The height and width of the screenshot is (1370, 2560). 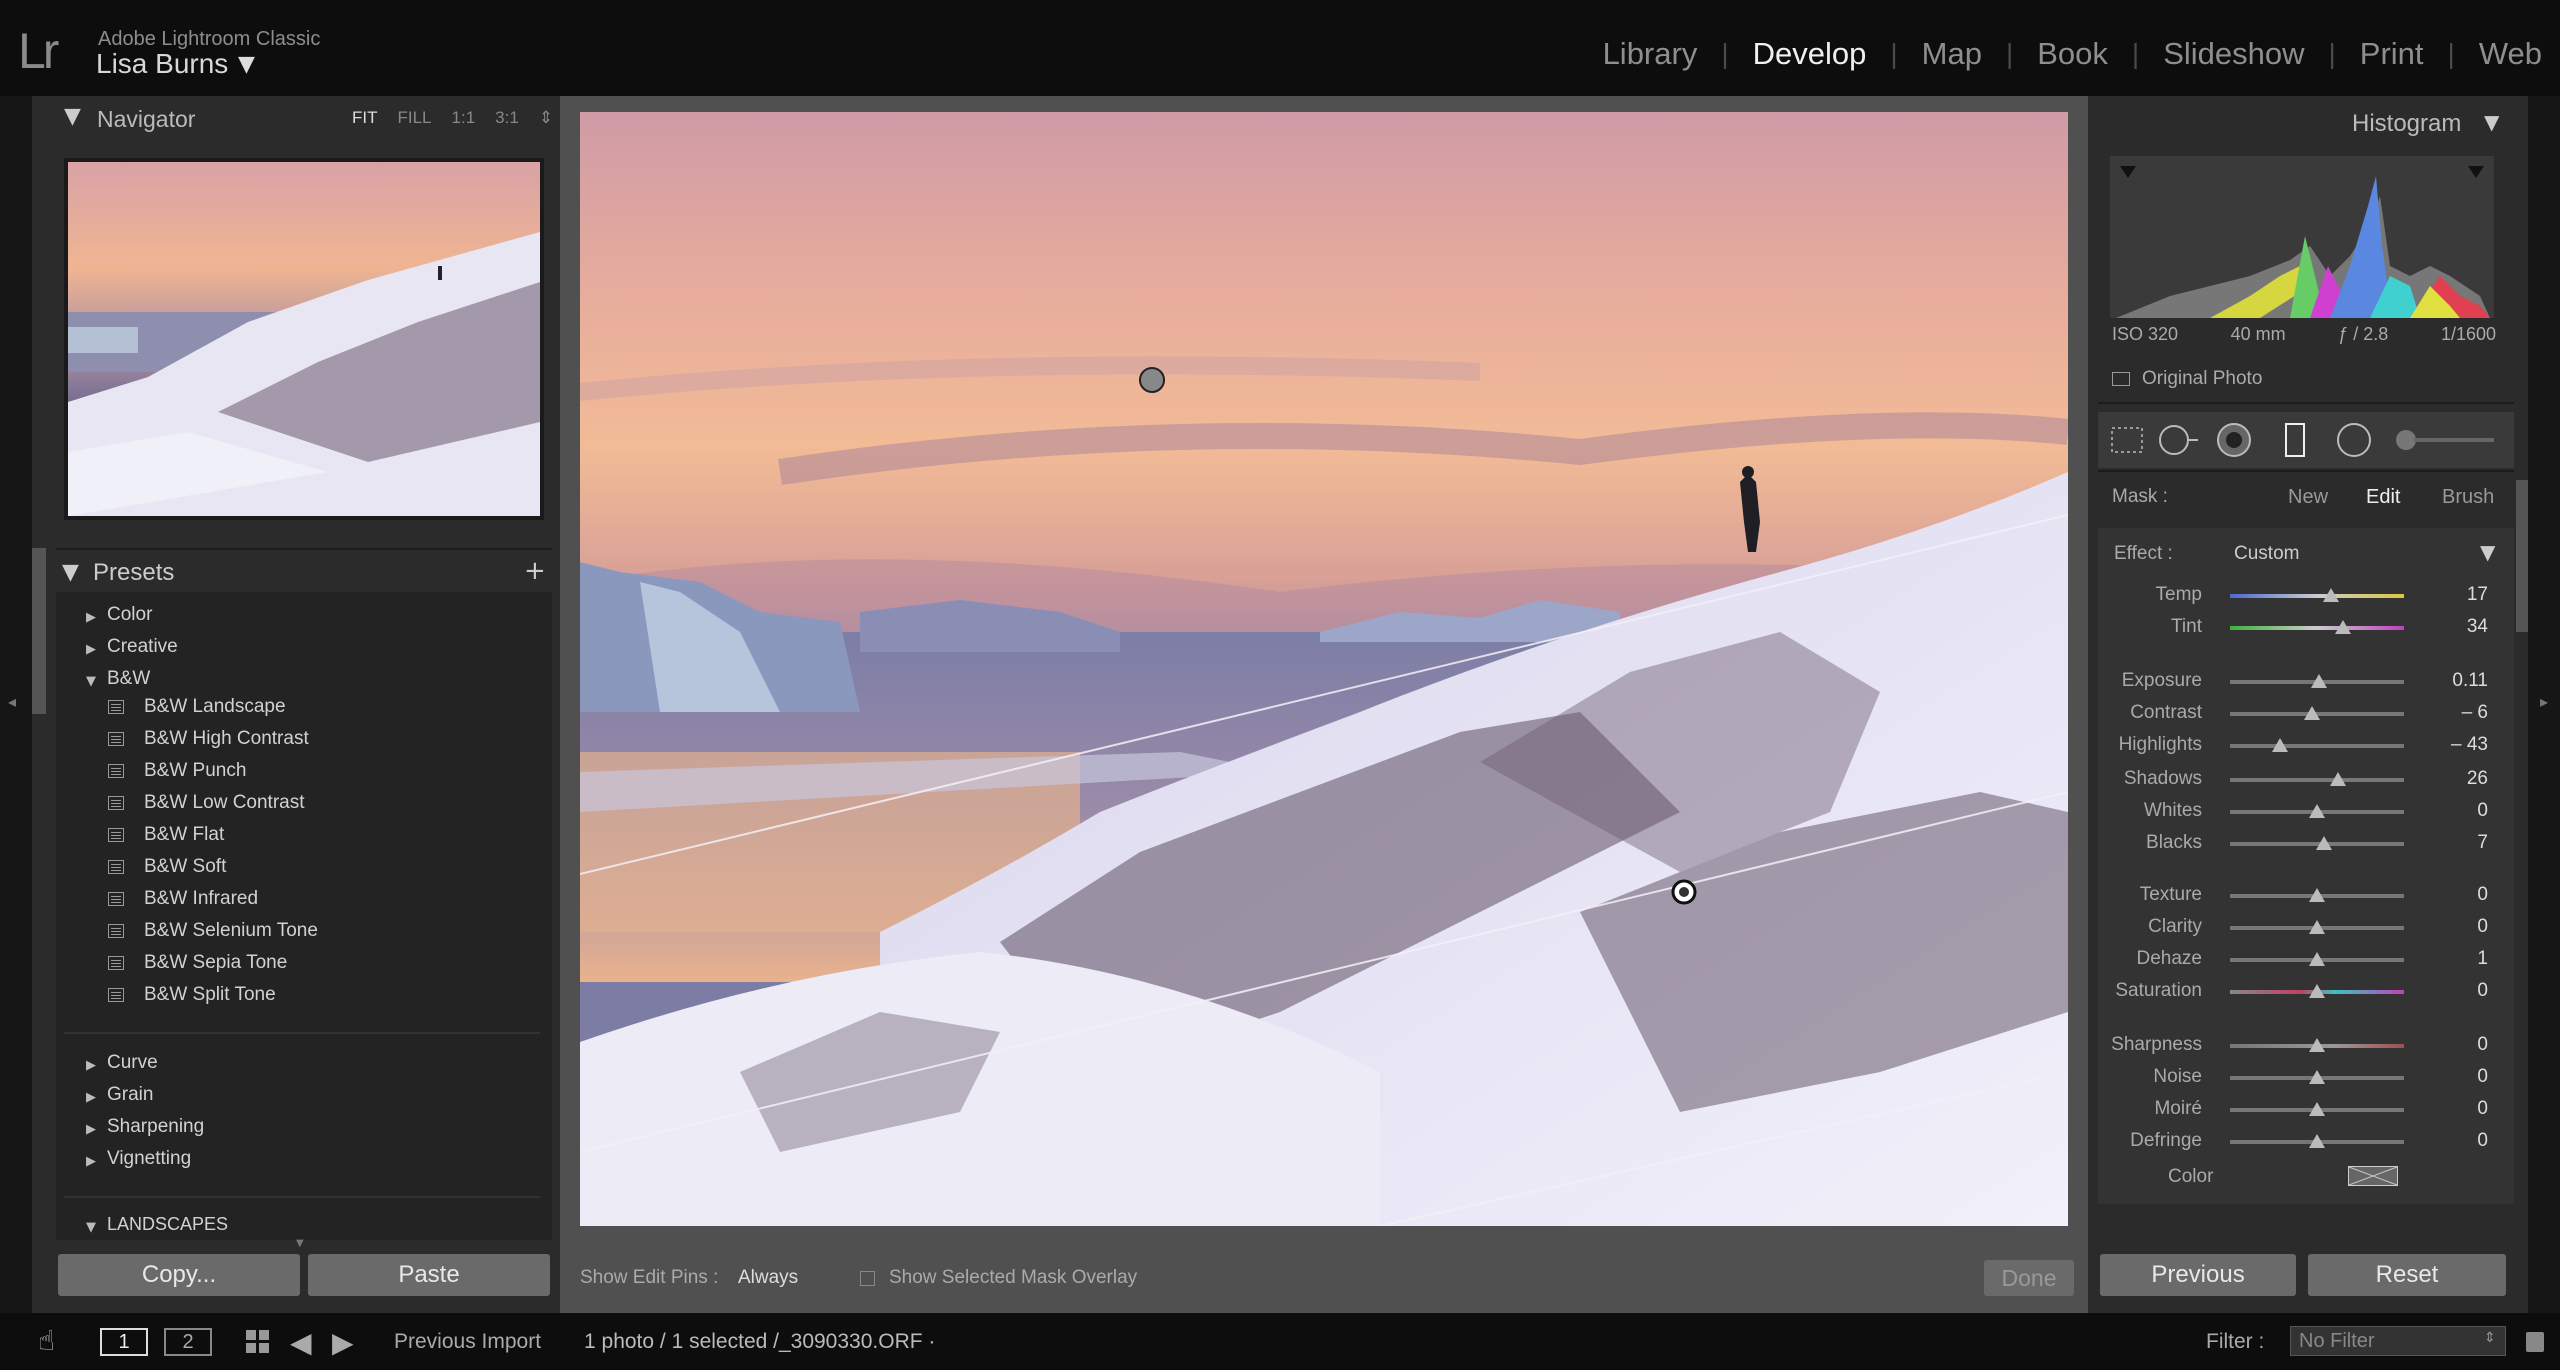 What do you see at coordinates (2450, 1045) in the screenshot?
I see `sharpness-value: 0` at bounding box center [2450, 1045].